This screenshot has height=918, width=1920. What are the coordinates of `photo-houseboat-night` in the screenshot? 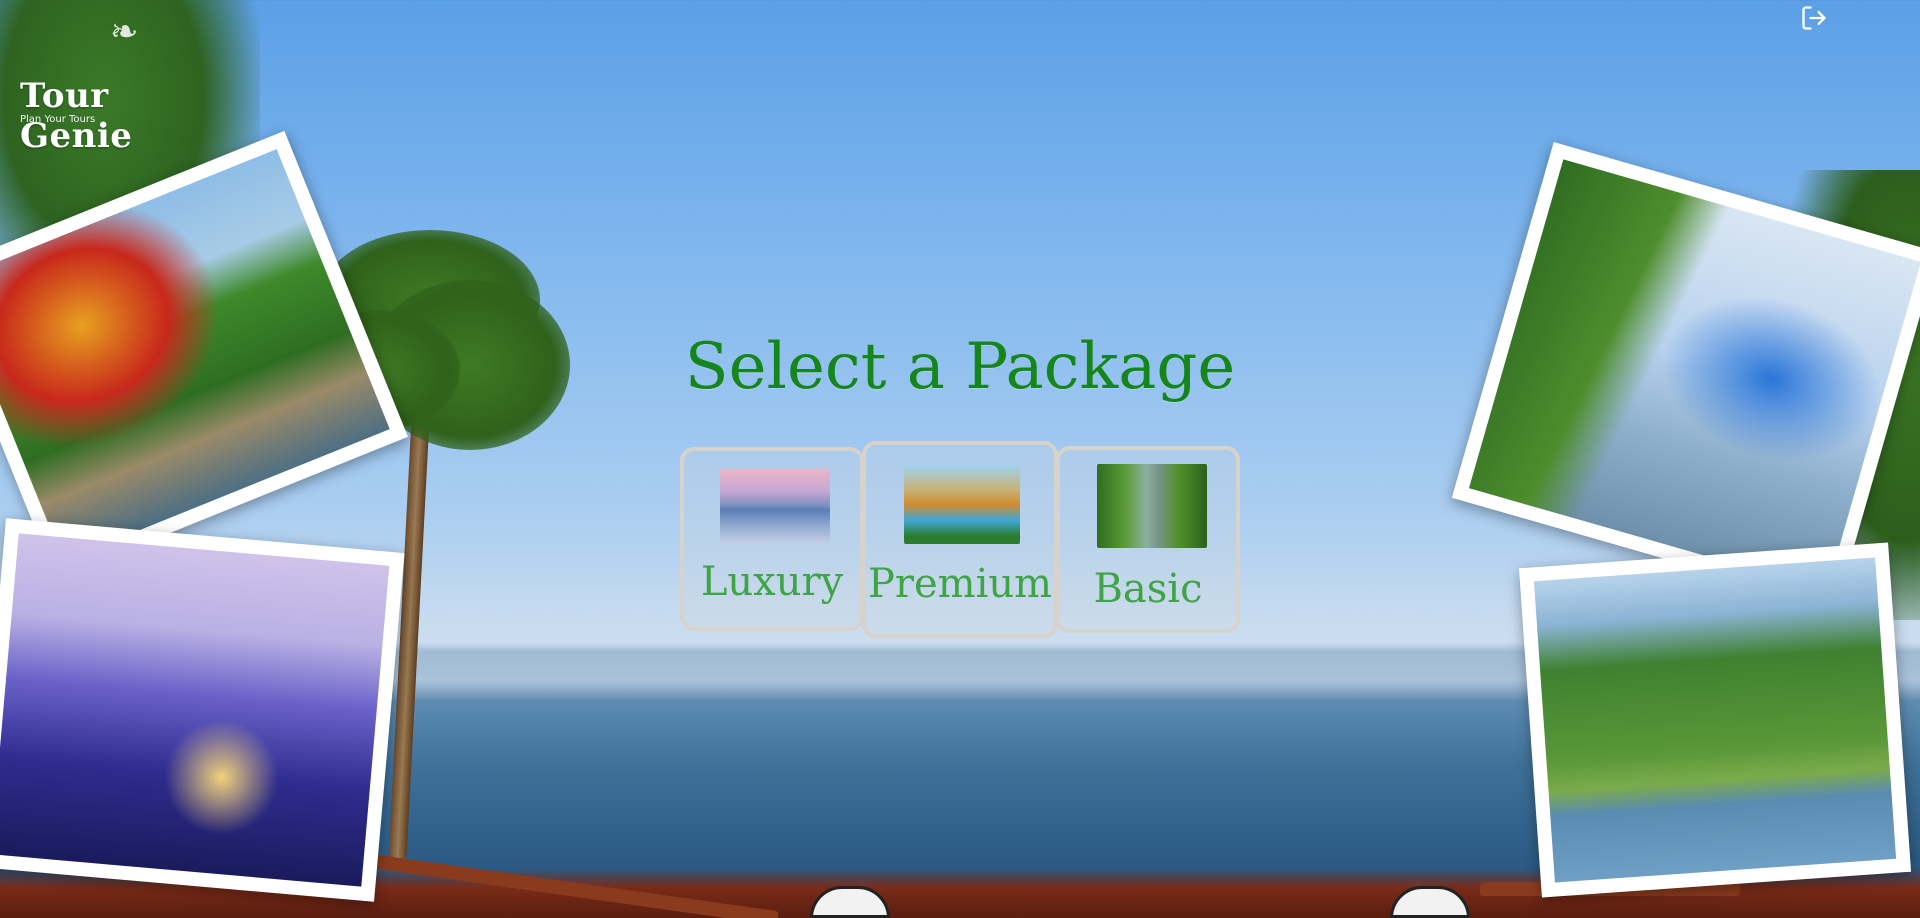 It's located at (202, 710).